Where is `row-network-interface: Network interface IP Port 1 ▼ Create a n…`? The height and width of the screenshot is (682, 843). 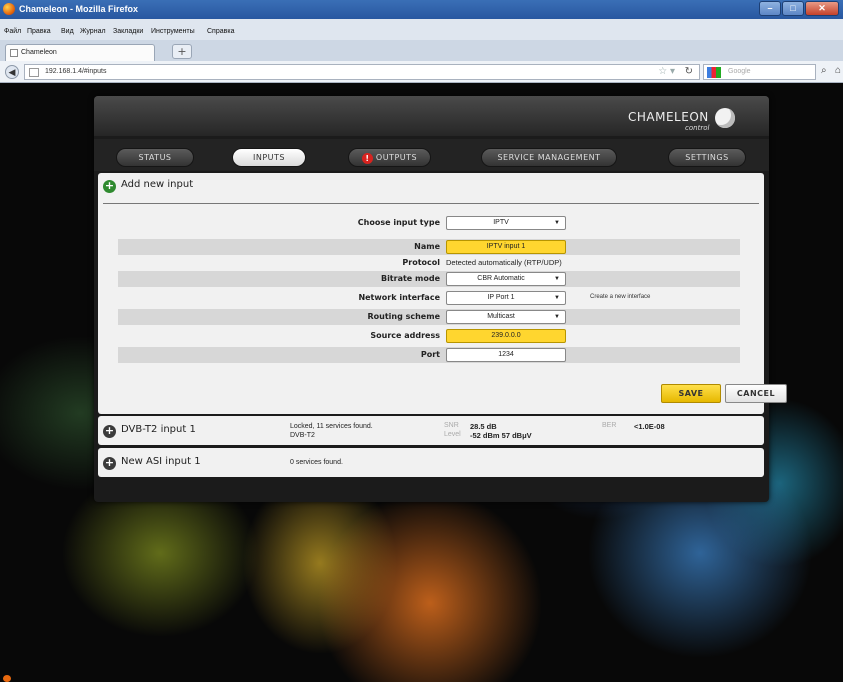 row-network-interface: Network interface IP Port 1 ▼ Create a n… is located at coordinates (429, 298).